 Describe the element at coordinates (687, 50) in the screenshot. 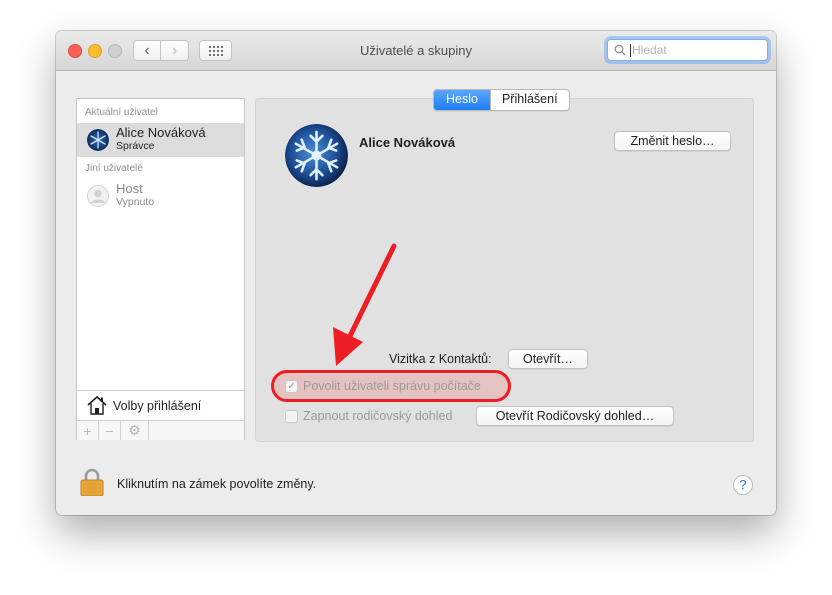

I see `search-field: Hledat` at that location.